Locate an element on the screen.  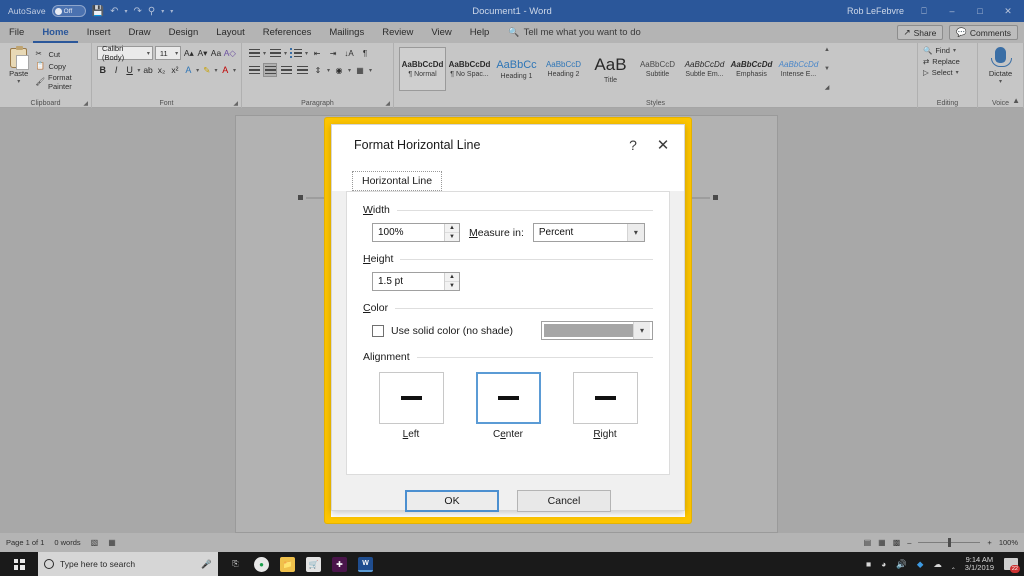
microsoft-store-icon: 🛒 is located at coordinates (313, 564).